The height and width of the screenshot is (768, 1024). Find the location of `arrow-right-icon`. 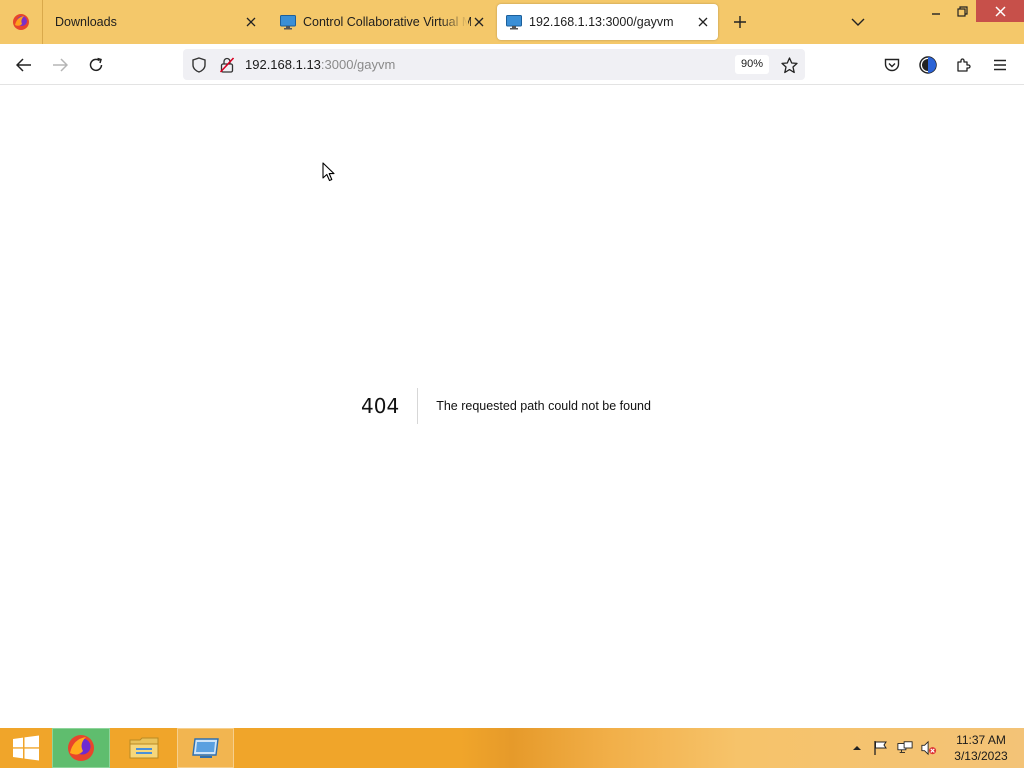

arrow-right-icon is located at coordinates (60, 65).